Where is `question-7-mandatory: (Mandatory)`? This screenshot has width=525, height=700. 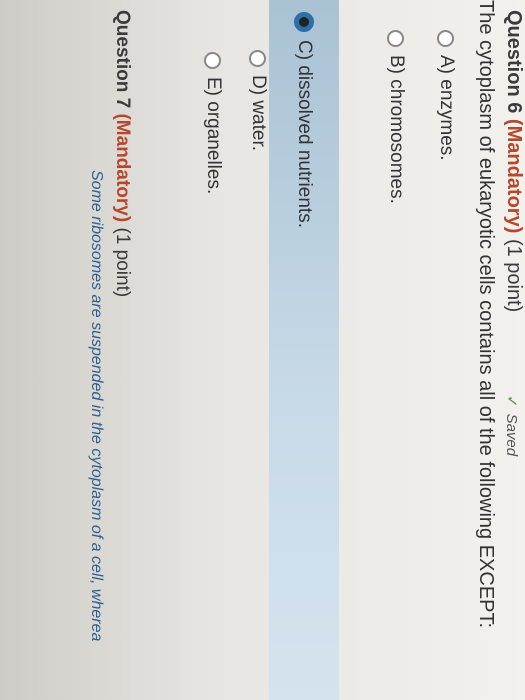 question-7-mandatory: (Mandatory) is located at coordinates (122, 168).